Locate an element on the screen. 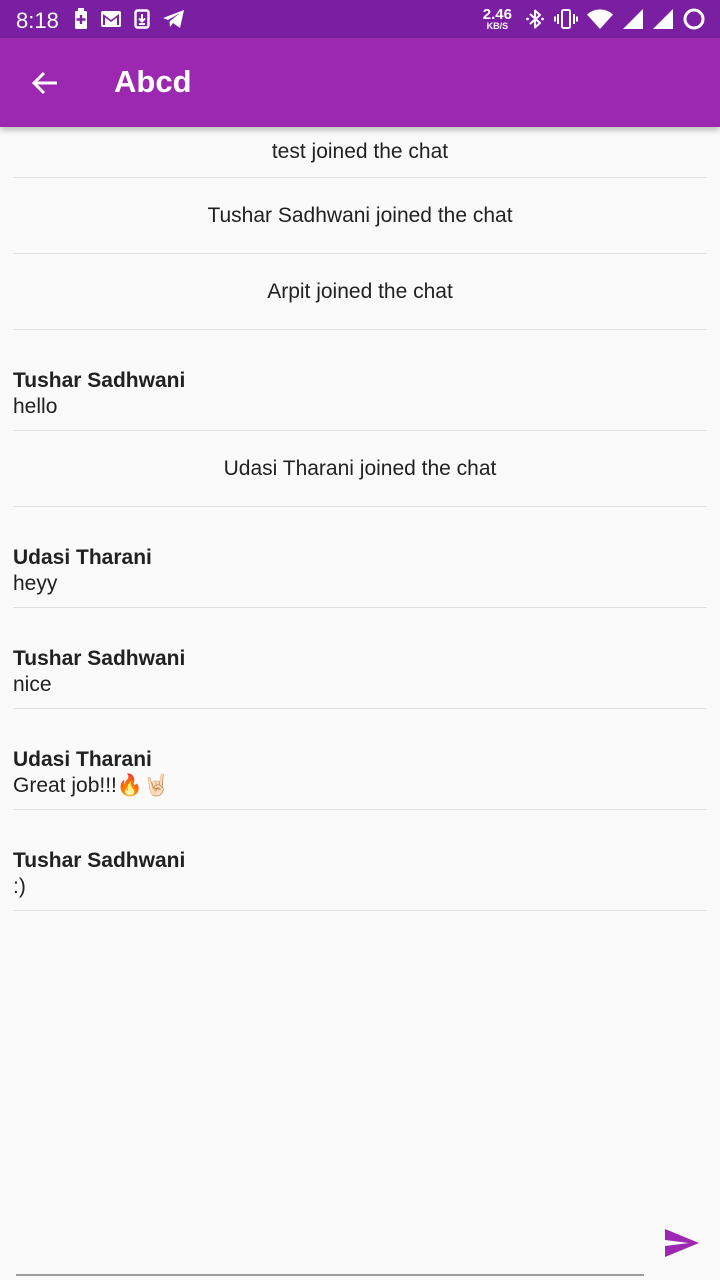 This screenshot has height=1280, width=720. status-bar: 8:18 2.46 KB/S is located at coordinates (360, 19).